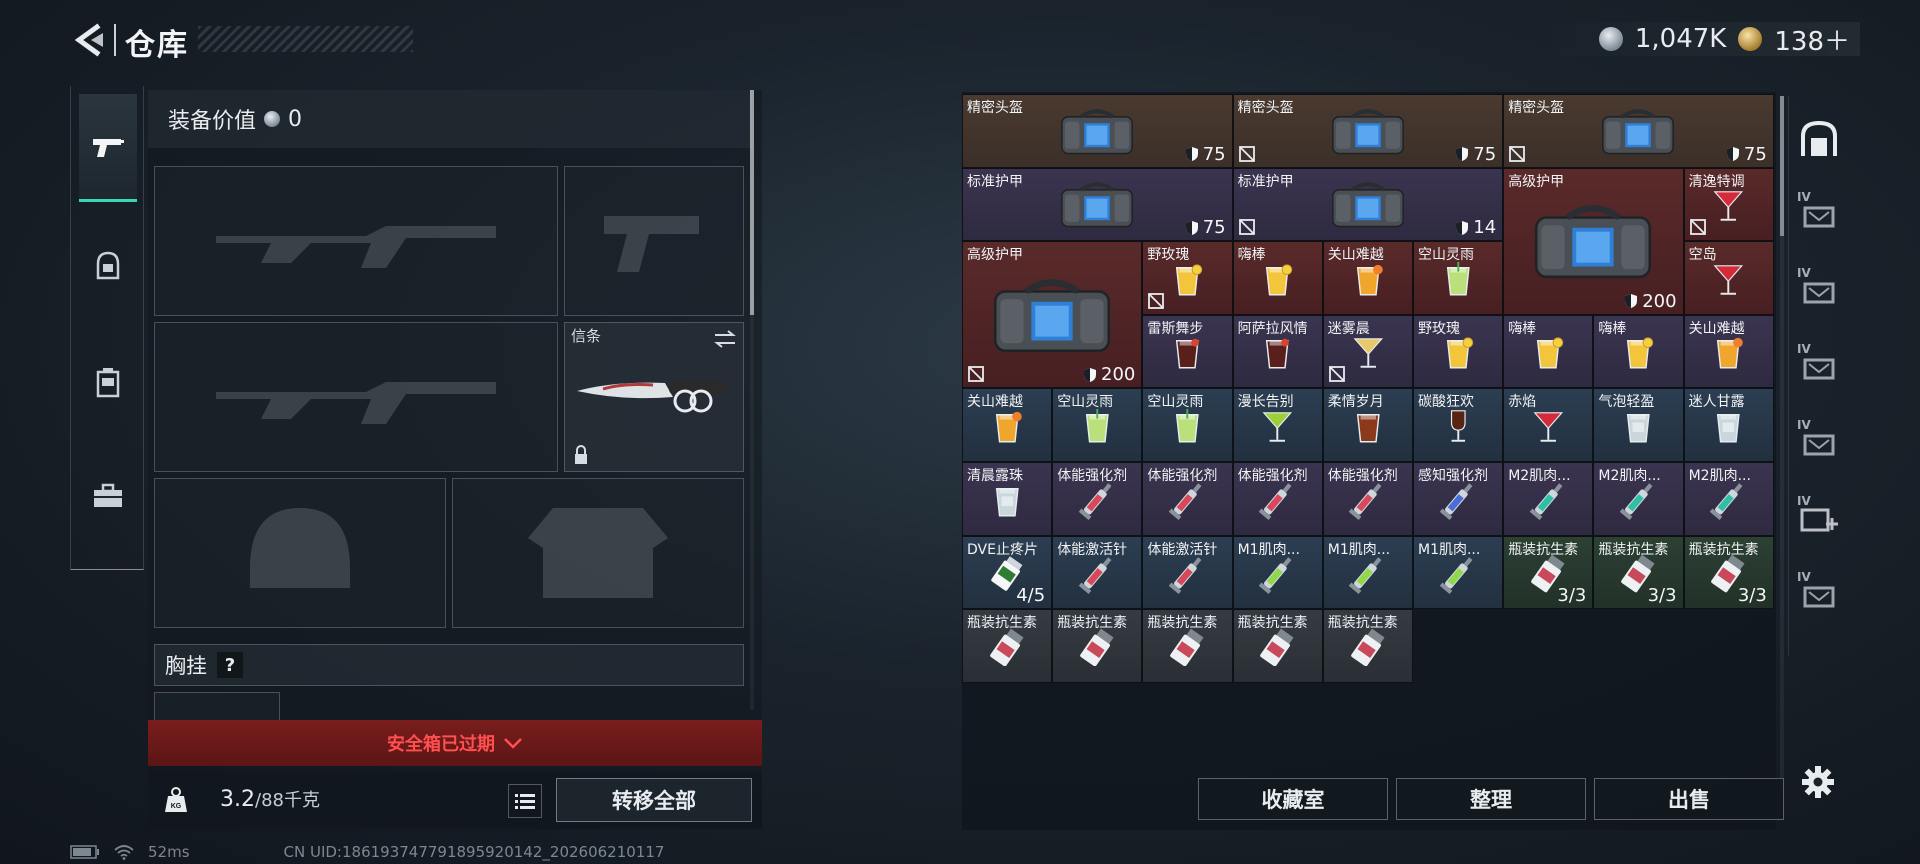 This screenshot has height=864, width=1920. I want to click on equipment-value-amount: 0, so click(295, 119).